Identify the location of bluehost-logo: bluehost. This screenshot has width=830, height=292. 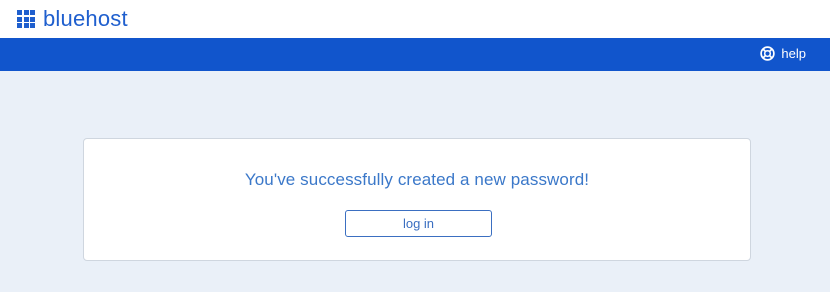
(72, 19).